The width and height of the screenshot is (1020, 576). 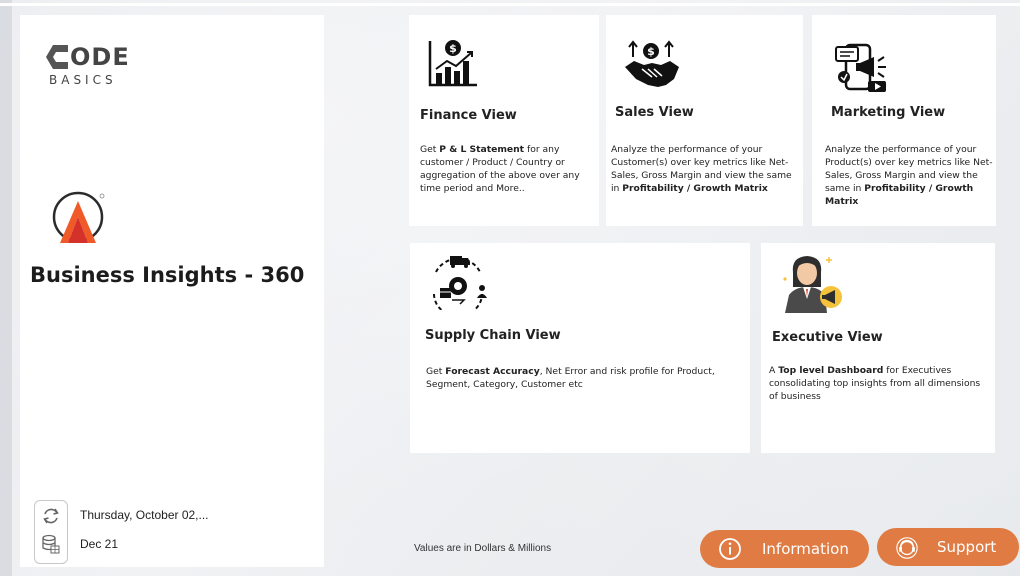 I want to click on app-title: Business Insights - 360, so click(x=167, y=275).